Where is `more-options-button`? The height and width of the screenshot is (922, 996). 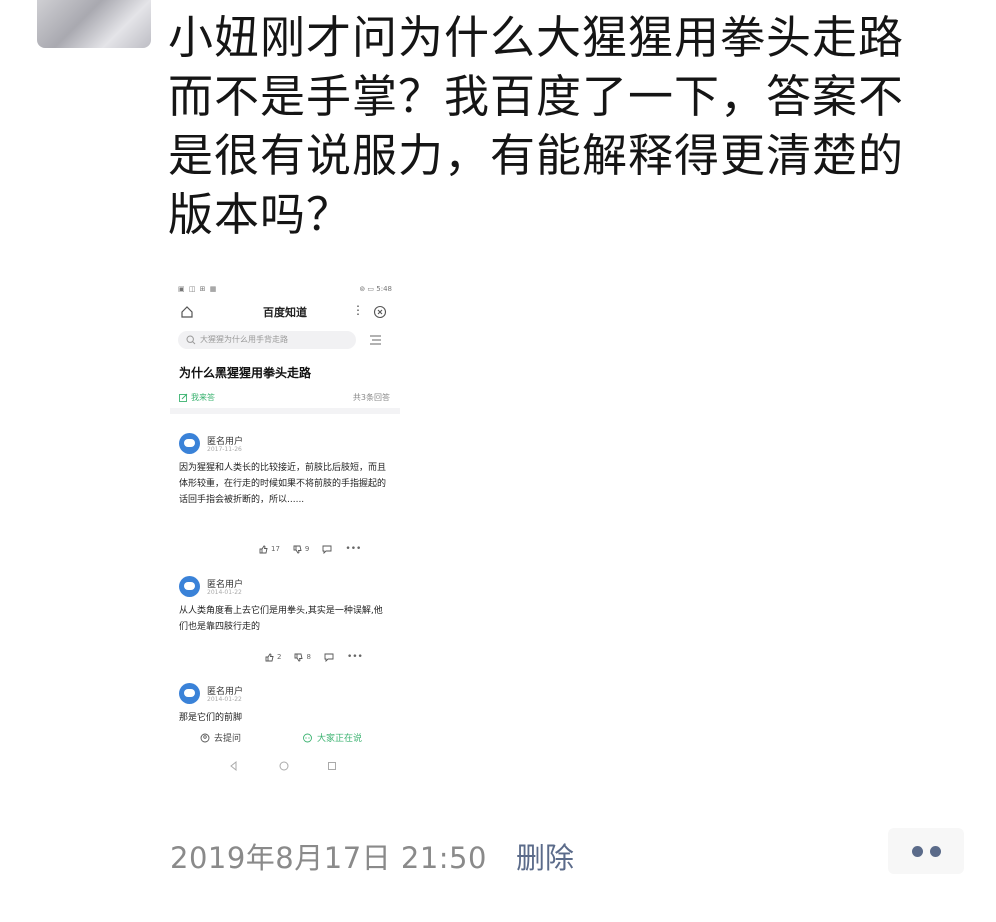
more-options-button is located at coordinates (926, 851).